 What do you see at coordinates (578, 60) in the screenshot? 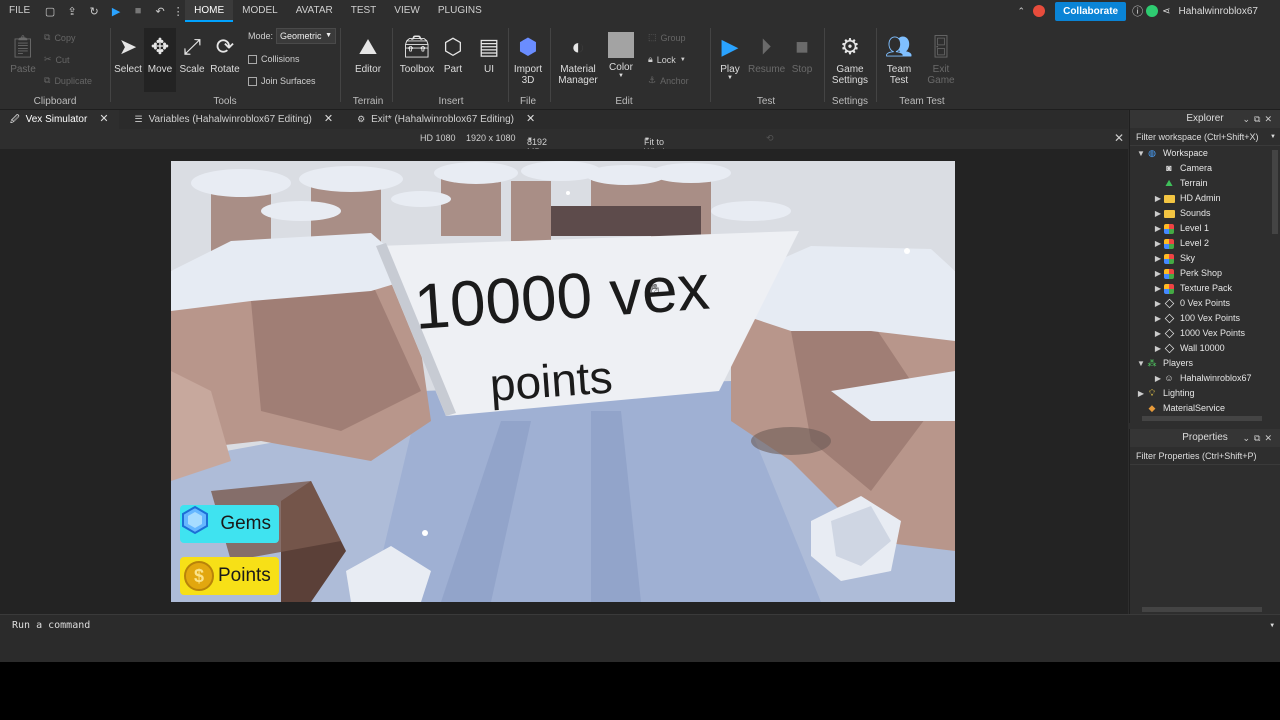
I see `material-manager-button: ◐ Material Manager` at bounding box center [578, 60].